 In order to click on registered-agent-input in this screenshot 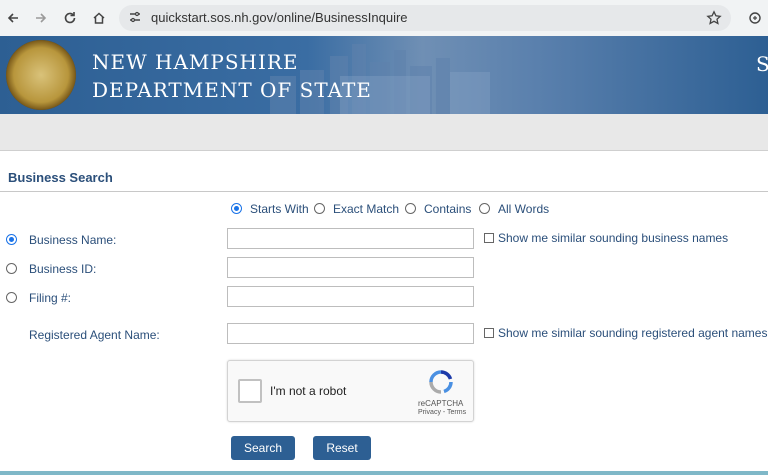, I will do `click(350, 333)`.